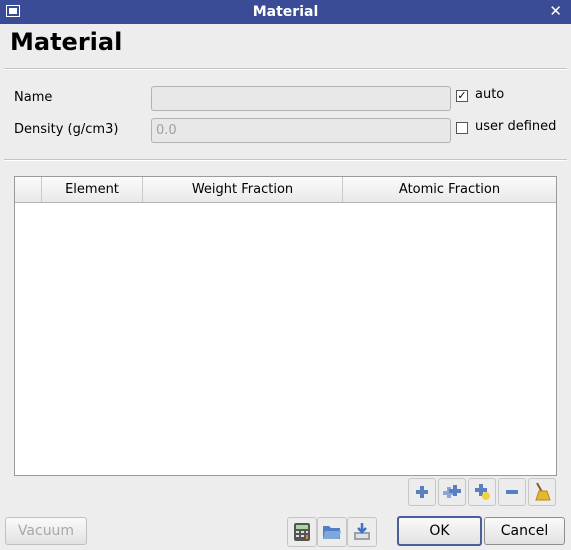  Describe the element at coordinates (46, 531) in the screenshot. I see `vacuum-button: Vacuum` at that location.